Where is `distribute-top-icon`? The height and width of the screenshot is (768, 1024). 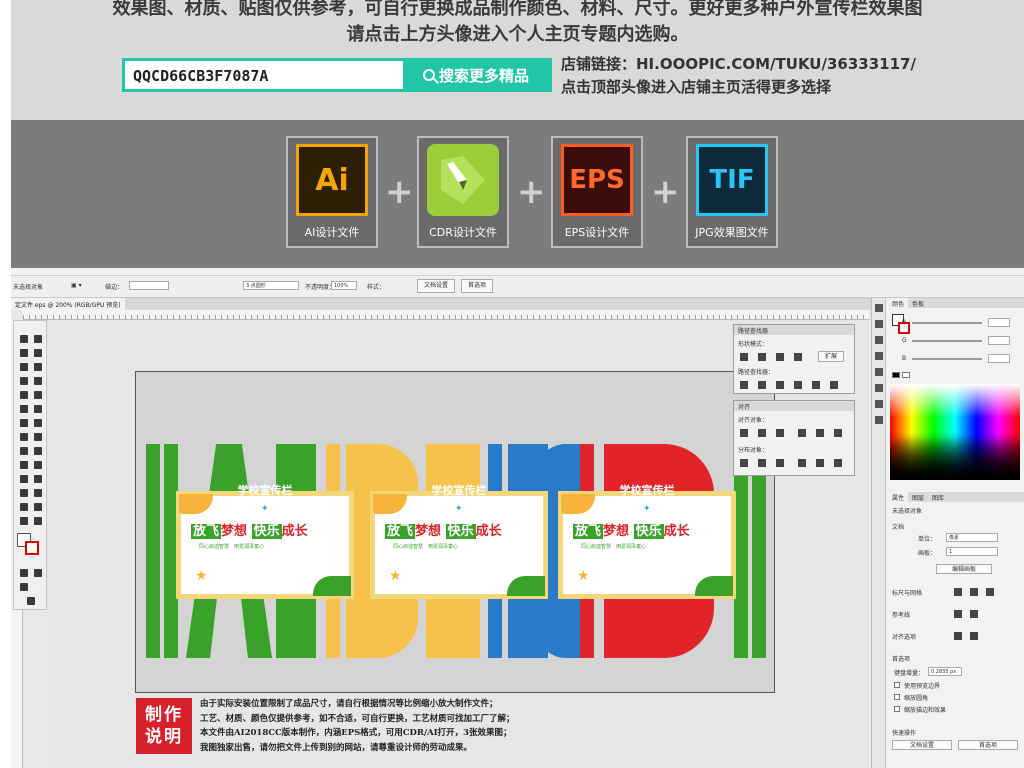
distribute-top-icon is located at coordinates (744, 463).